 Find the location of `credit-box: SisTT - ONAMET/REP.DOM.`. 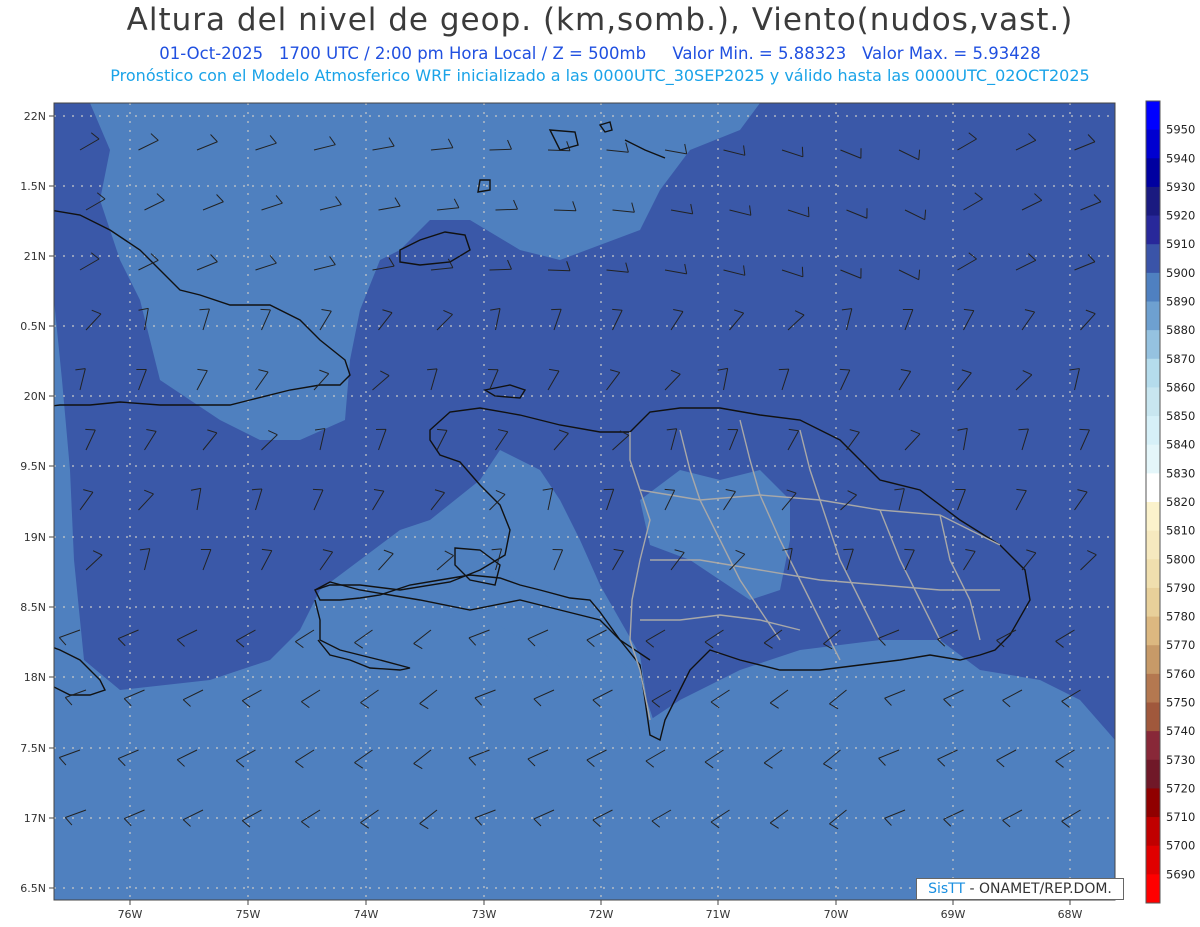

credit-box: SisTT - ONAMET/REP.DOM. is located at coordinates (1020, 889).